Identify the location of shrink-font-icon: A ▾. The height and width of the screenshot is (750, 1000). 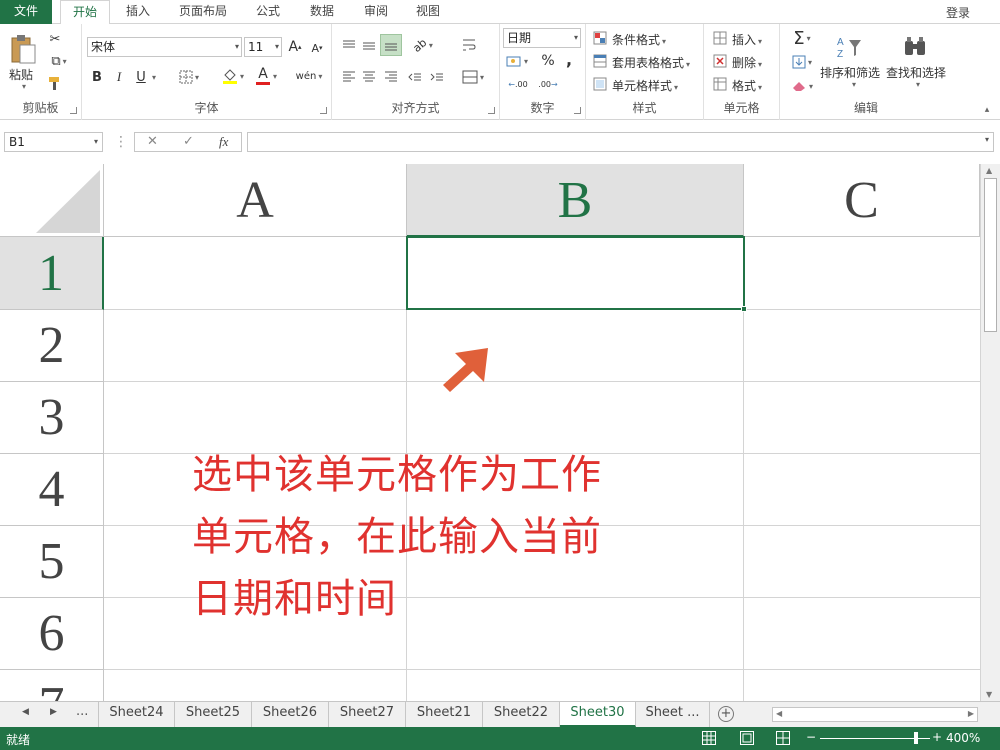
(317, 48).